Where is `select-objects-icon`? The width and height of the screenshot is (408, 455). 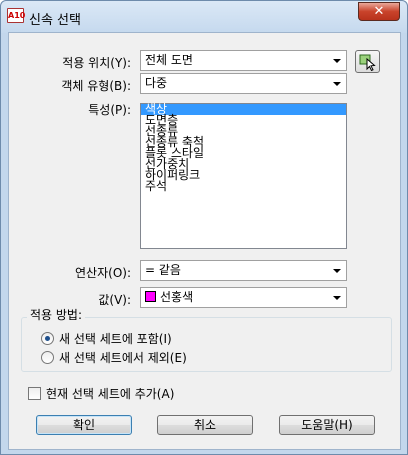
select-objects-icon is located at coordinates (367, 63).